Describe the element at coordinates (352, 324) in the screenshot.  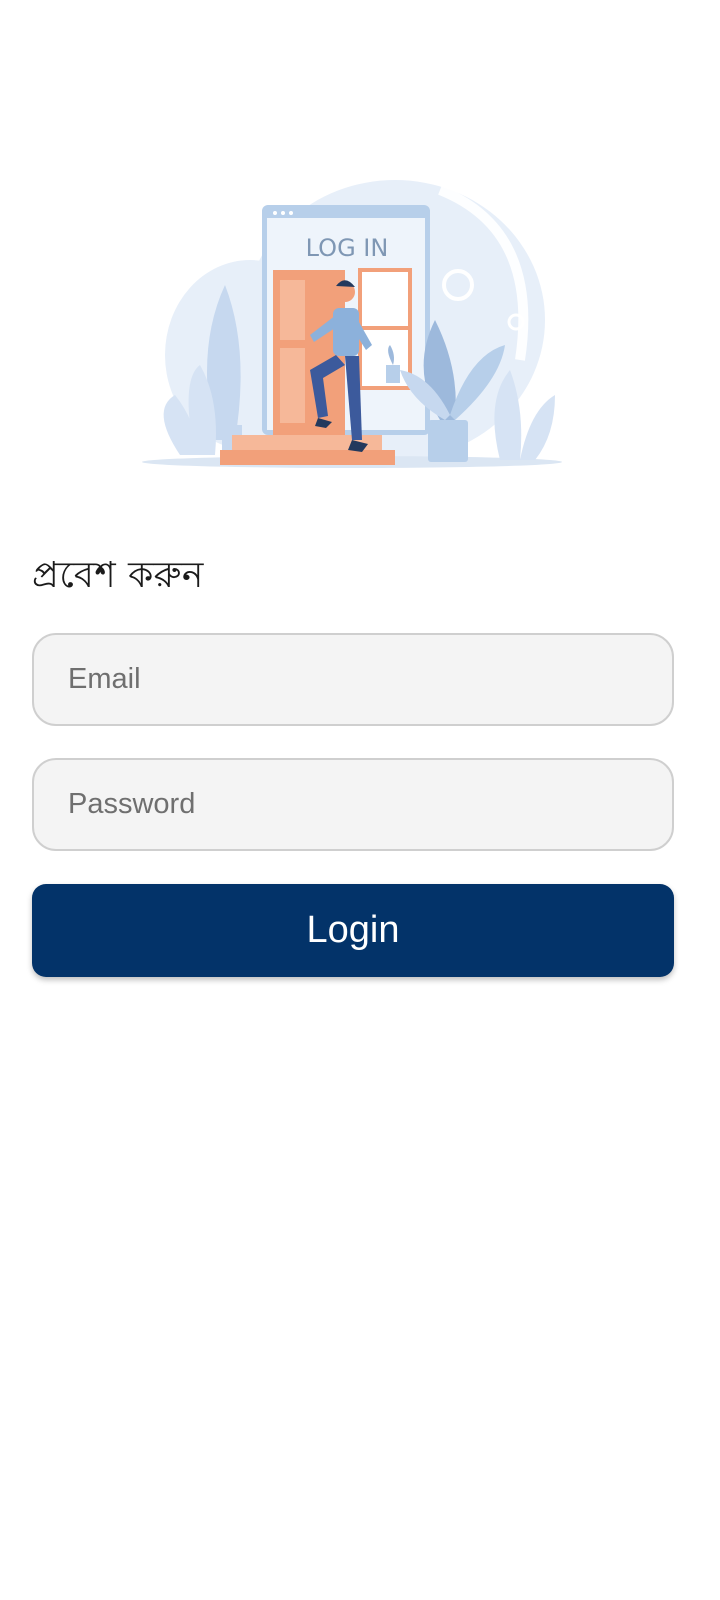
I see `login-illustration-graphic: LOG IN` at that location.